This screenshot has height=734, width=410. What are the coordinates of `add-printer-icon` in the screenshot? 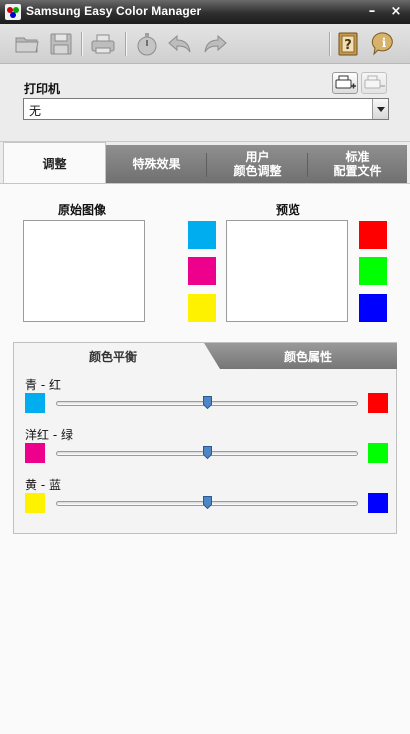 It's located at (345, 82).